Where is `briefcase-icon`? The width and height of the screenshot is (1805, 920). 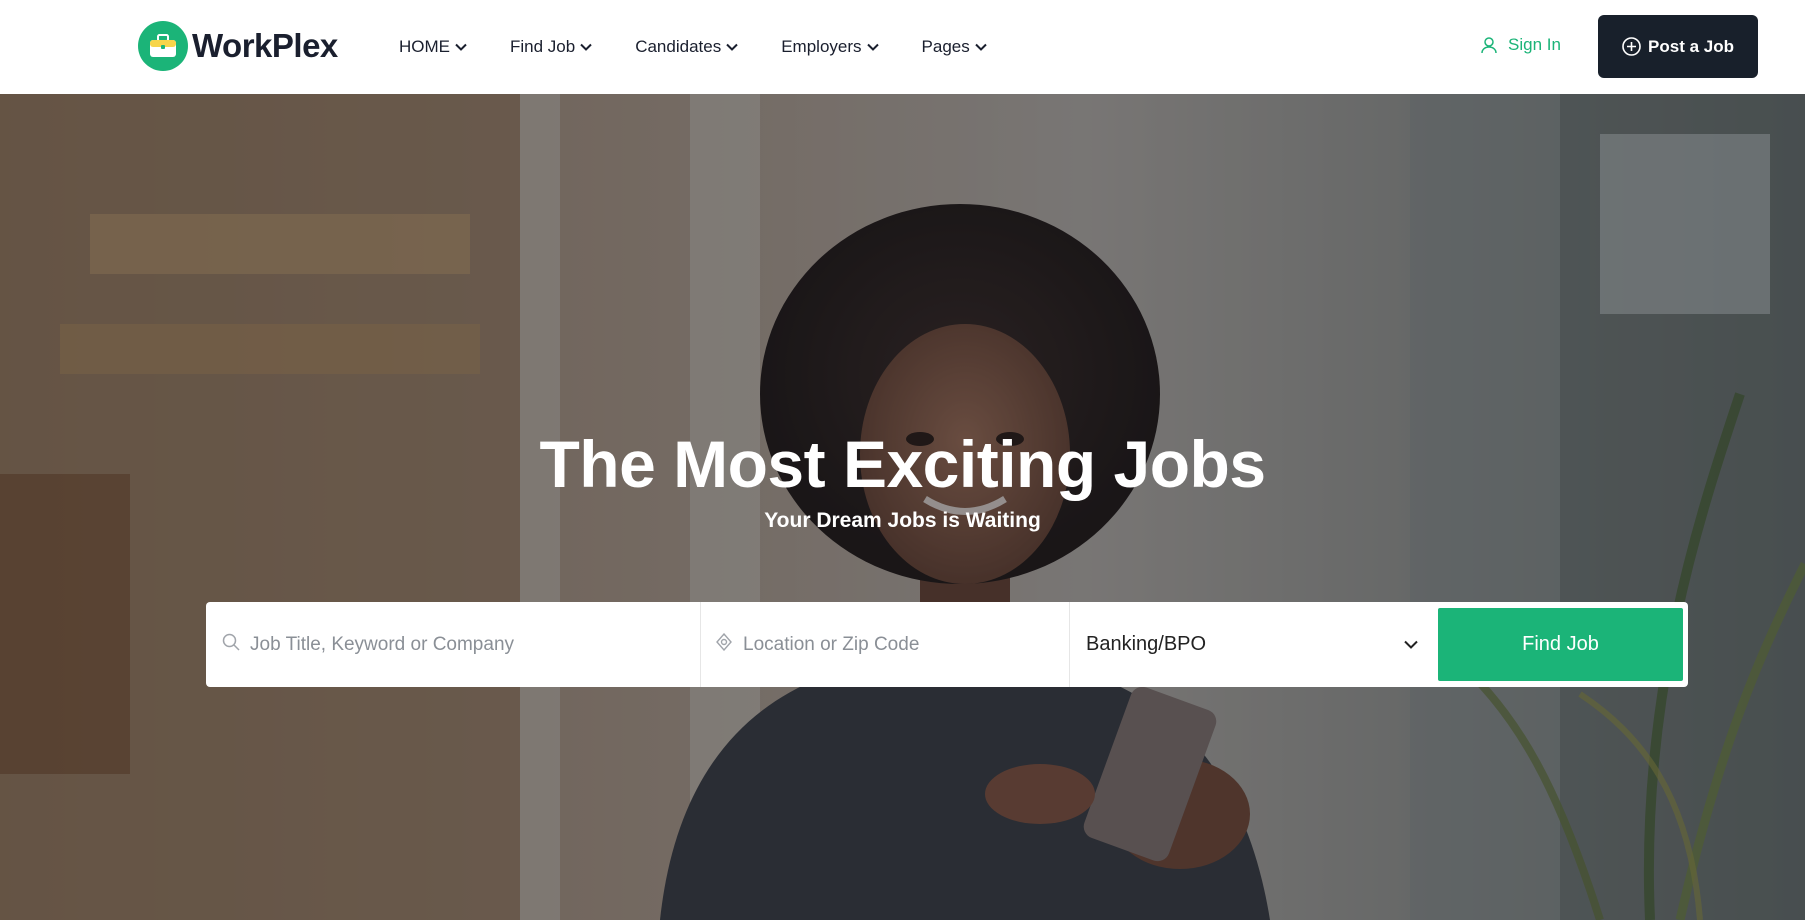
briefcase-icon is located at coordinates (163, 46).